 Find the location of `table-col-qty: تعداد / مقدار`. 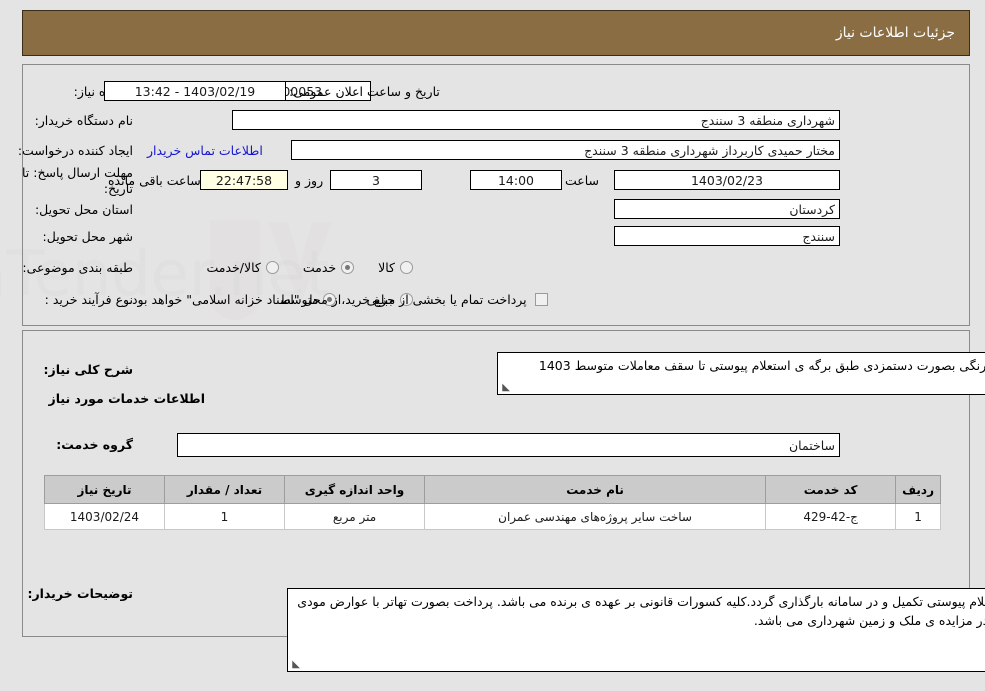

table-col-qty: تعداد / مقدار is located at coordinates (224, 489).